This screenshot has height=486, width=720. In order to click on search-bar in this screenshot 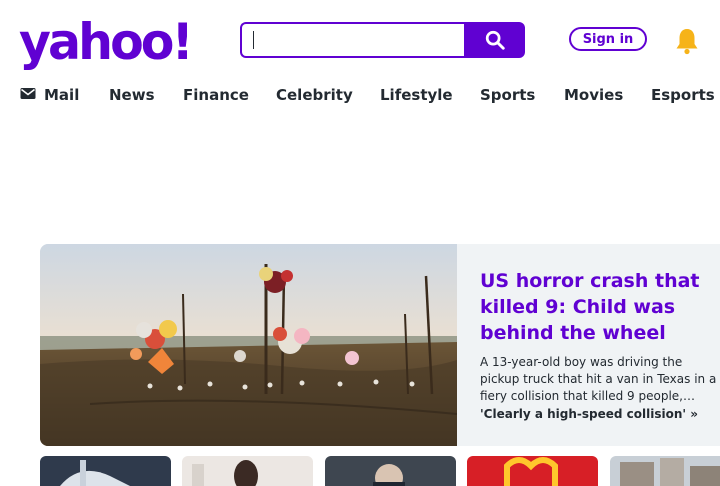, I will do `click(382, 40)`.